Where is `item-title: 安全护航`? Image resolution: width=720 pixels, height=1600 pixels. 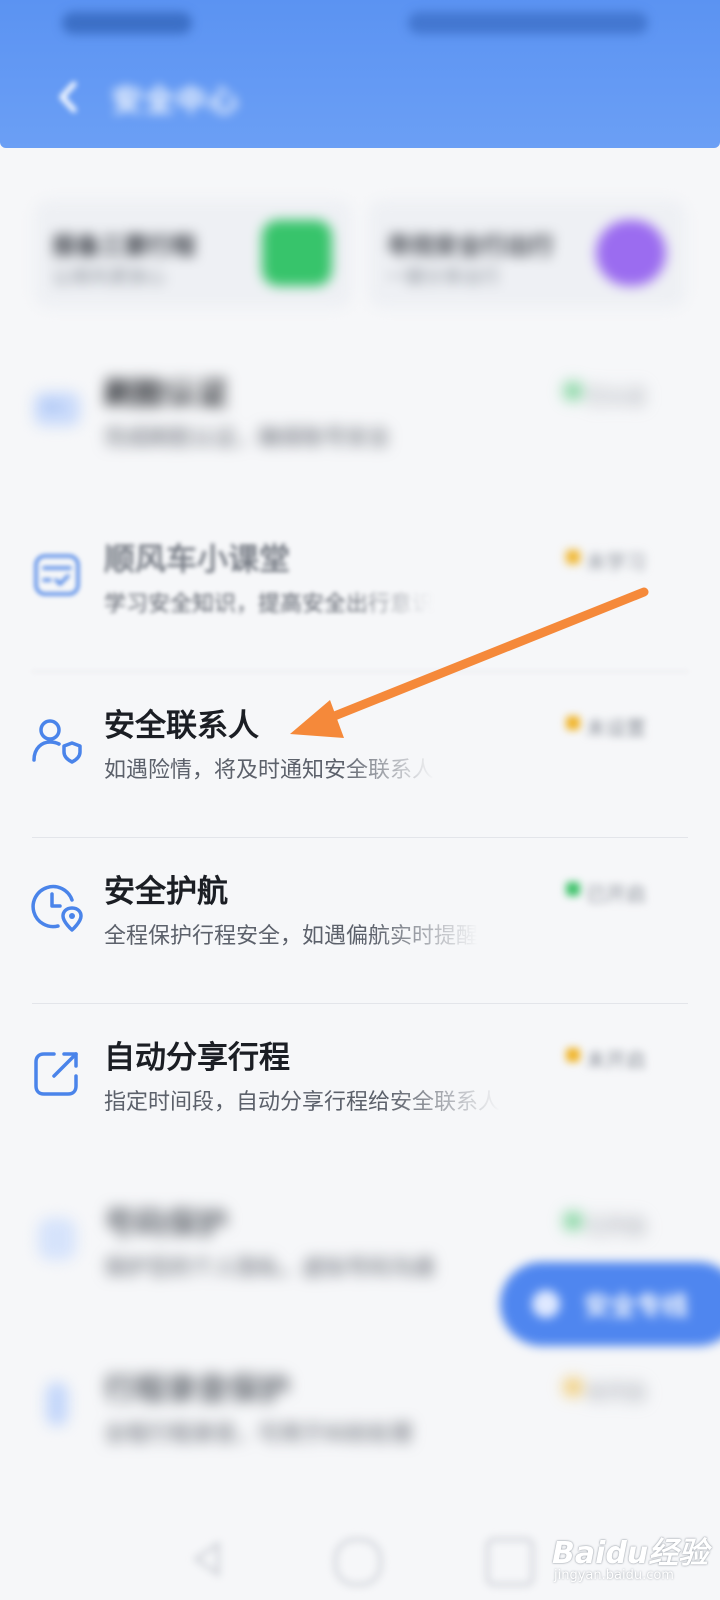 item-title: 安全护航 is located at coordinates (166, 892).